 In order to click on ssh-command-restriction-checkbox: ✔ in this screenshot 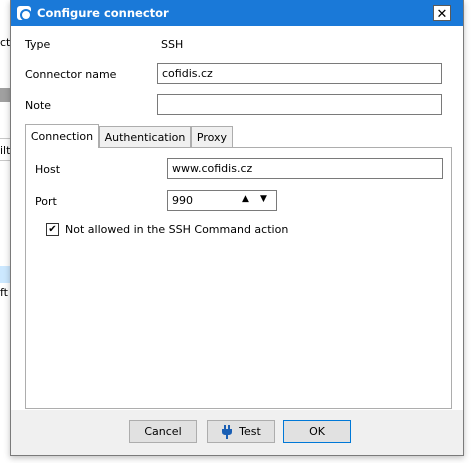, I will do `click(52, 229)`.